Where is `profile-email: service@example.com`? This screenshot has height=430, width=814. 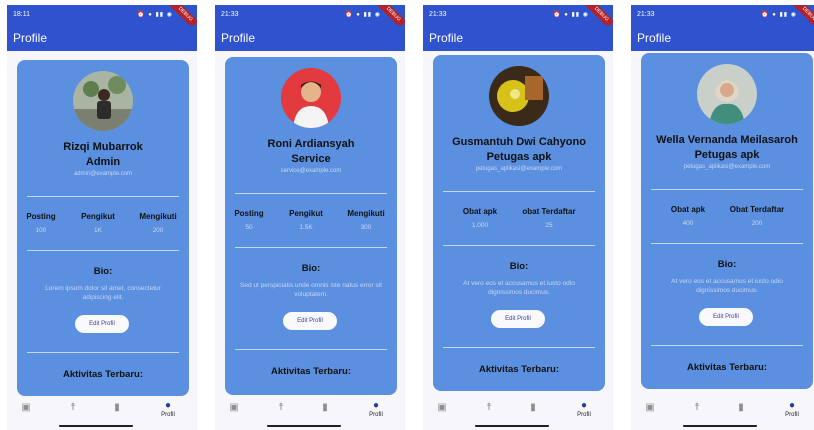
profile-email: service@example.com is located at coordinates (311, 171).